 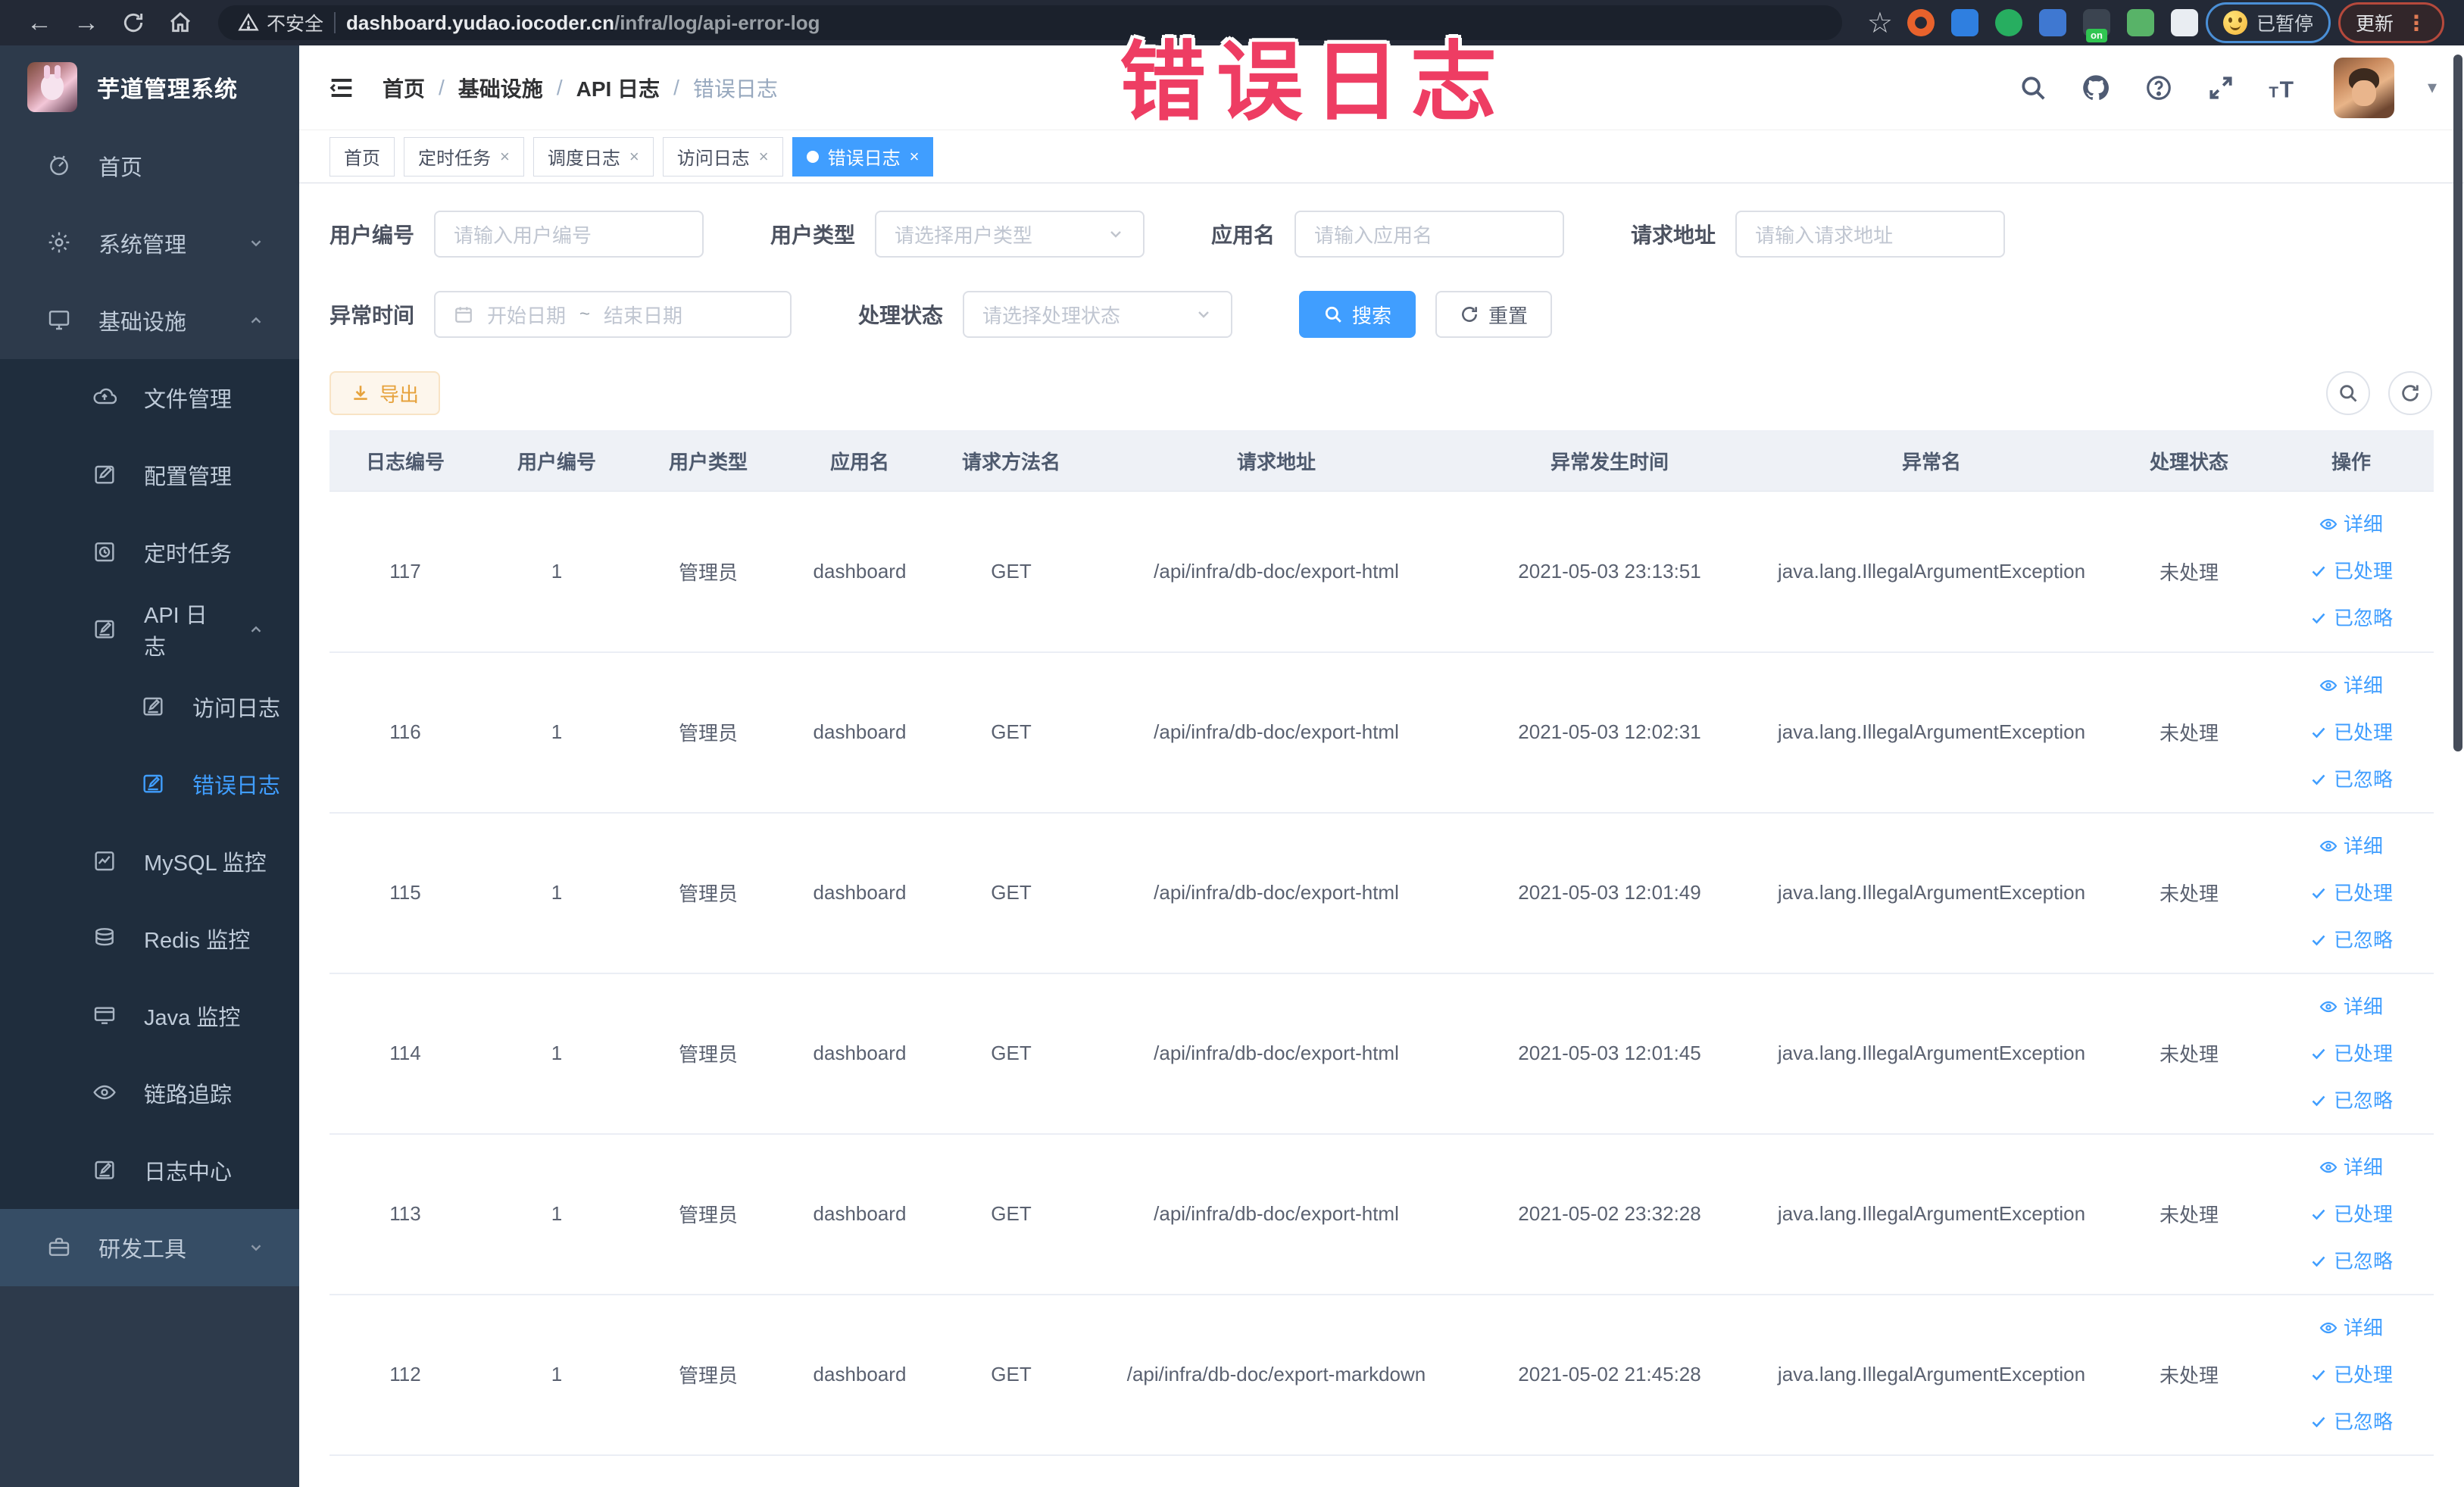 I want to click on fullscreen-icon, so click(x=2220, y=87).